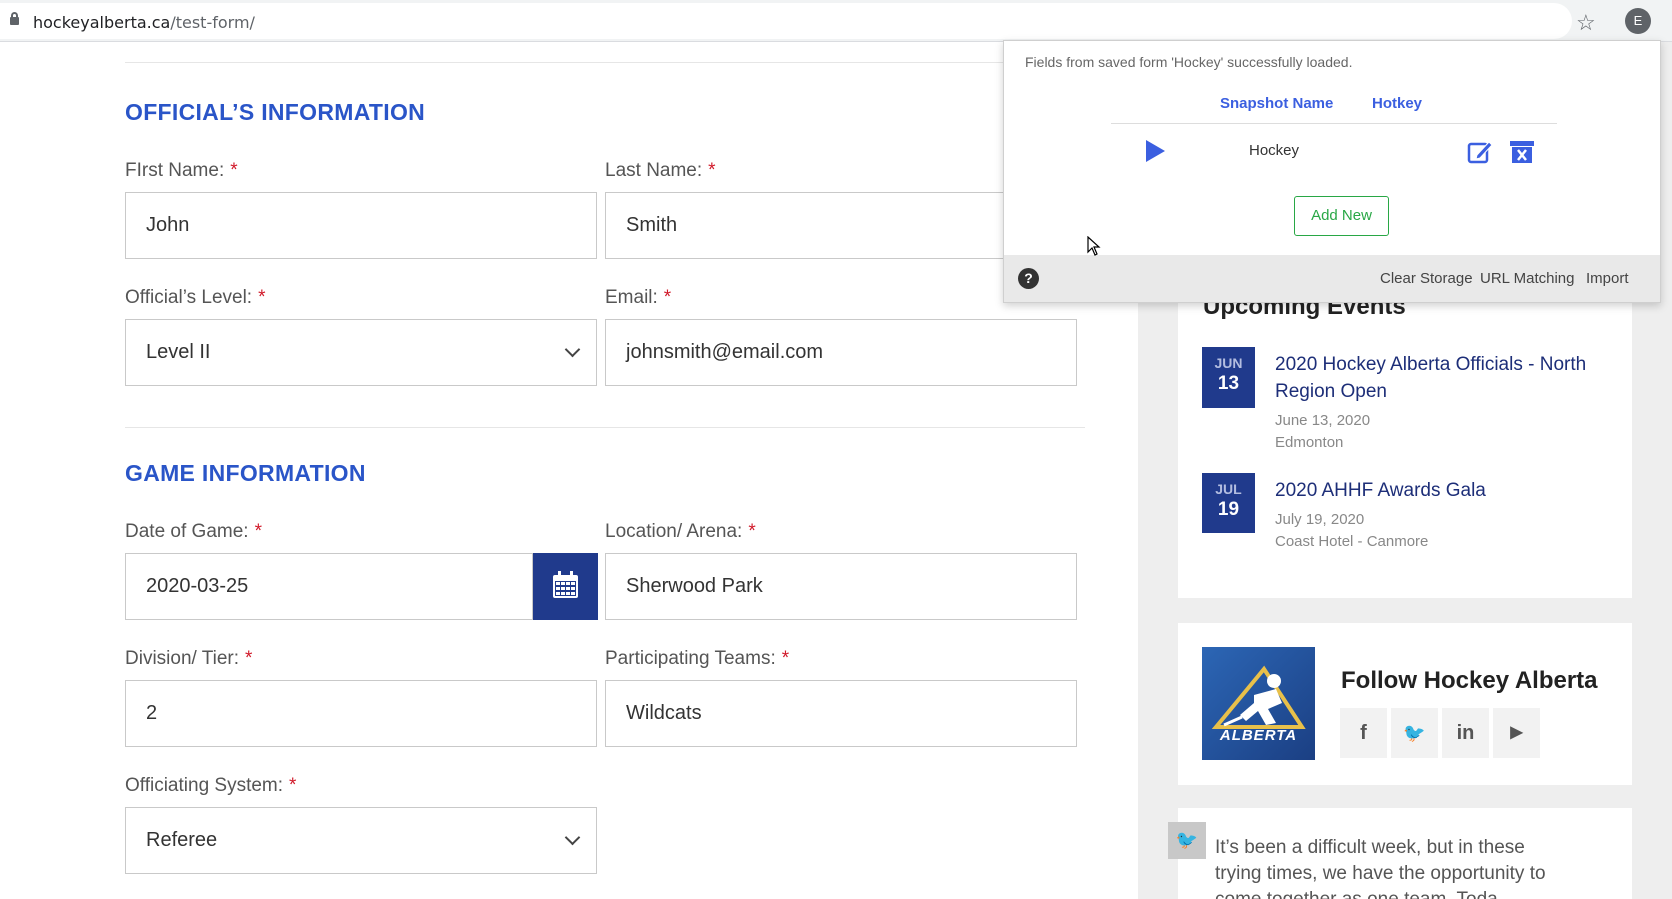 This screenshot has width=1672, height=899. What do you see at coordinates (1466, 733) in the screenshot?
I see `linkedin-icon: in` at bounding box center [1466, 733].